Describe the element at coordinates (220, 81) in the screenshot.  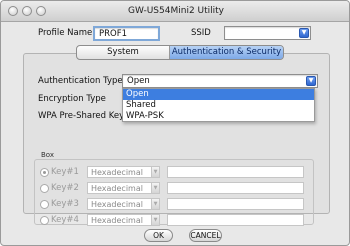
I see `authentication-type-select: Open` at that location.